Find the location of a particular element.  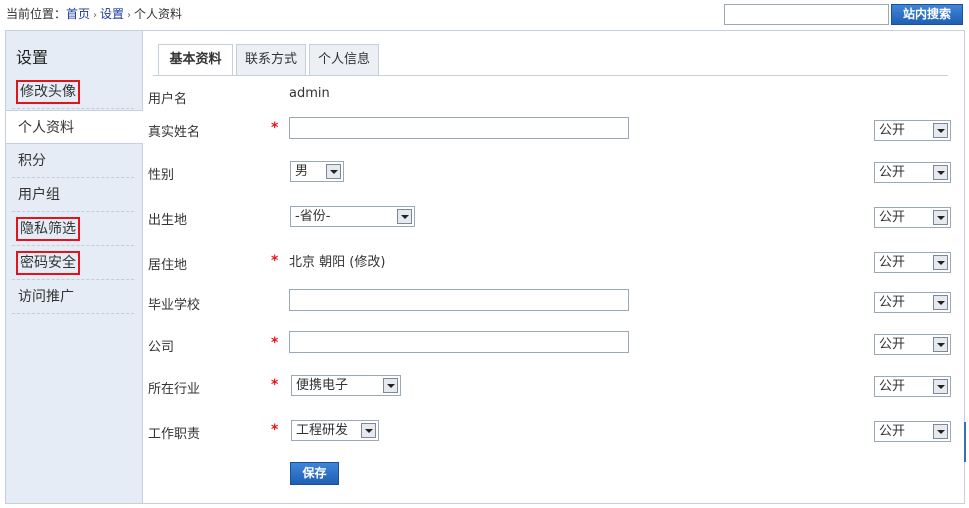

industry-select: 便携电子 is located at coordinates (346, 385).